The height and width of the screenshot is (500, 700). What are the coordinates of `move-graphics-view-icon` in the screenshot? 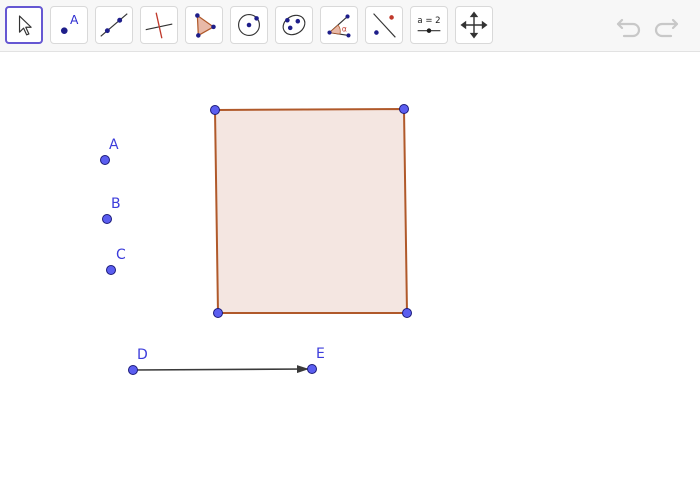 It's located at (474, 25).